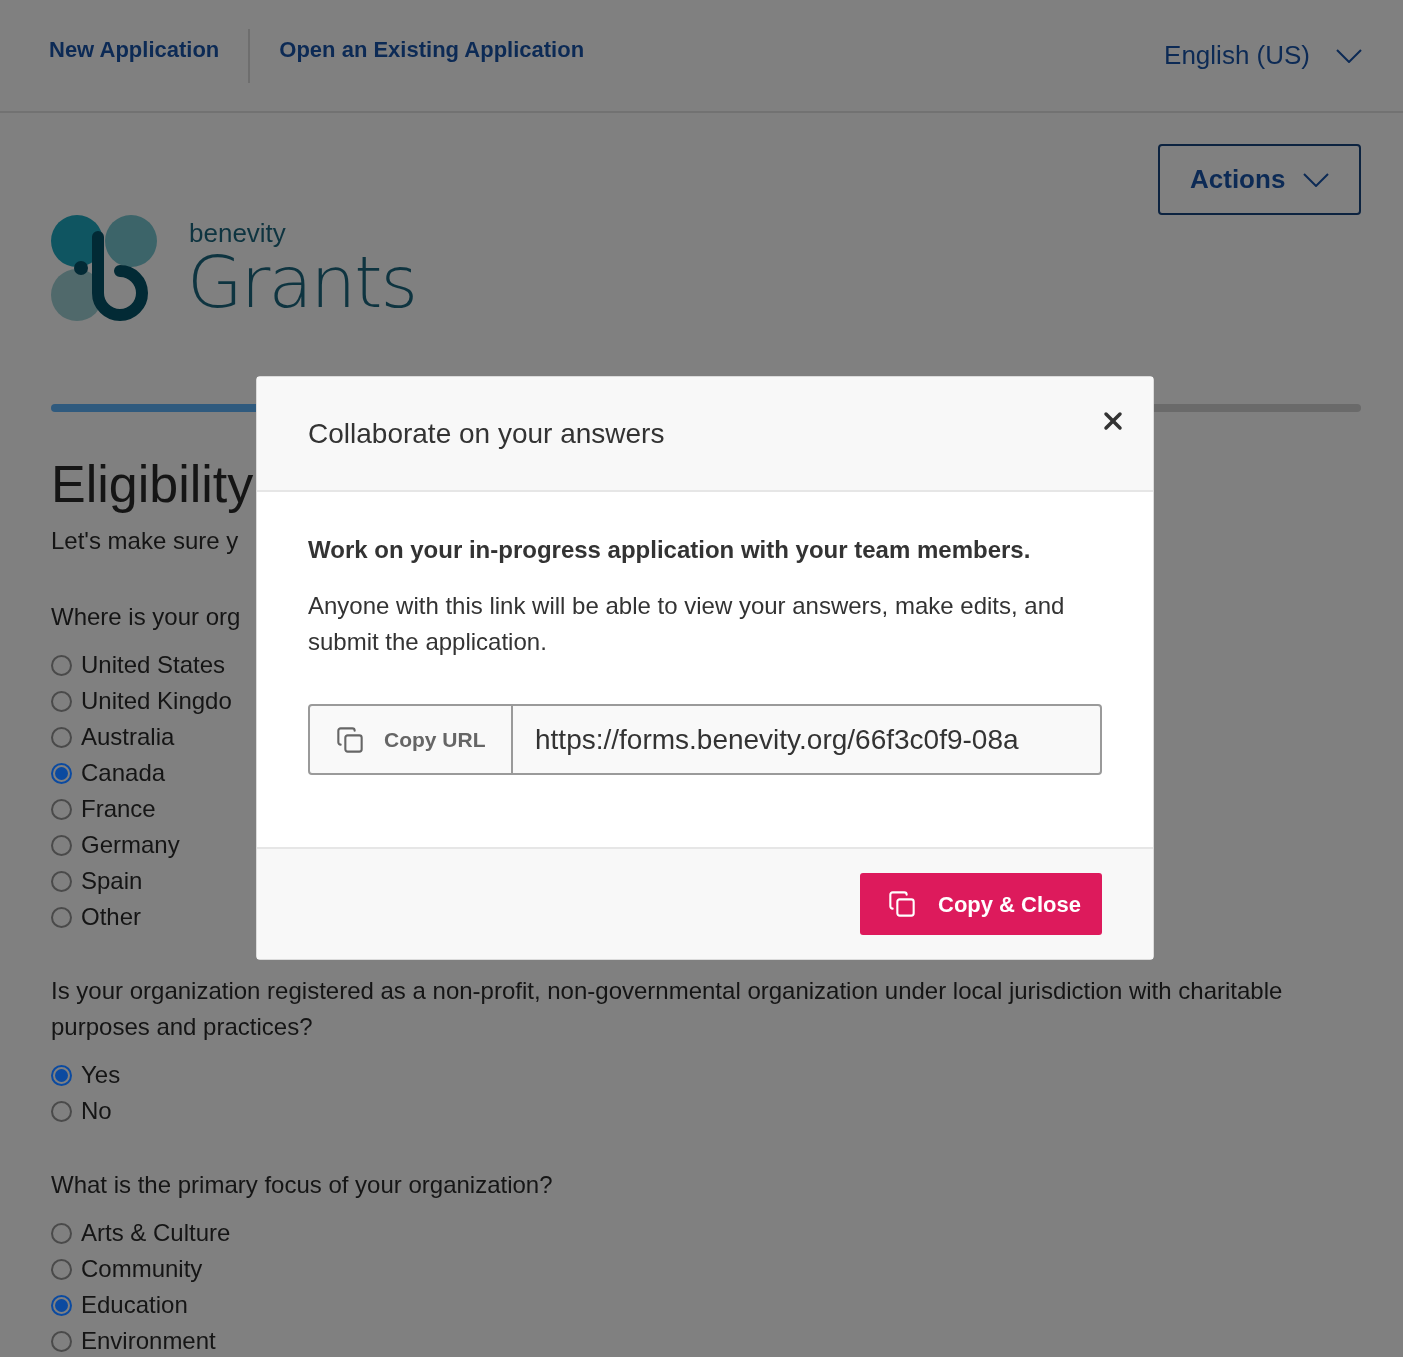 This screenshot has height=1357, width=1403. What do you see at coordinates (105, 269) in the screenshot?
I see `logo-icon` at bounding box center [105, 269].